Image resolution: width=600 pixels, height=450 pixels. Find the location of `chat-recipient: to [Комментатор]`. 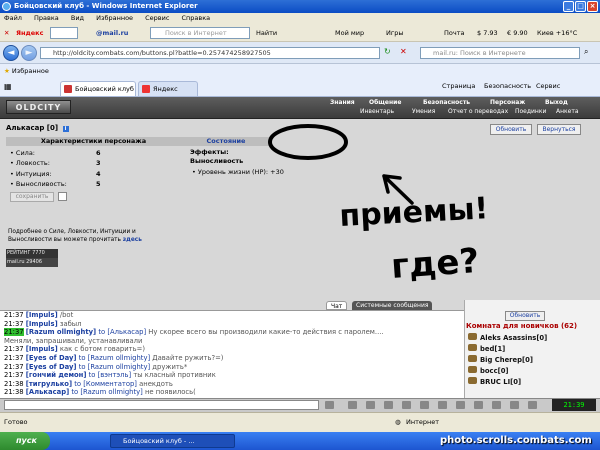

chat-recipient: to [Комментатор] is located at coordinates (104, 384).